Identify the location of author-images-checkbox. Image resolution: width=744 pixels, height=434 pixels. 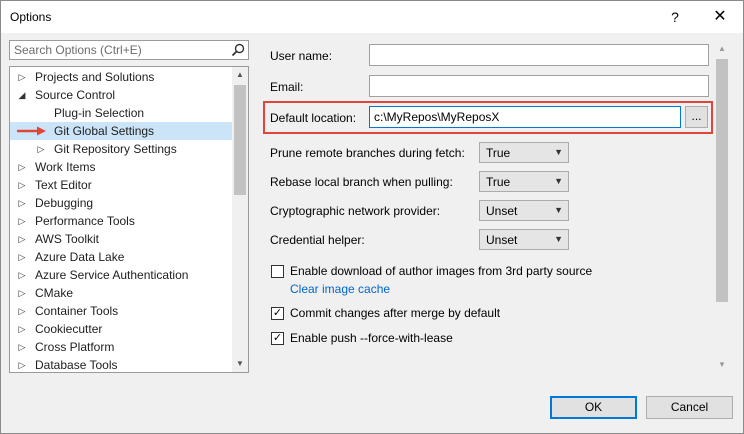
(277, 271).